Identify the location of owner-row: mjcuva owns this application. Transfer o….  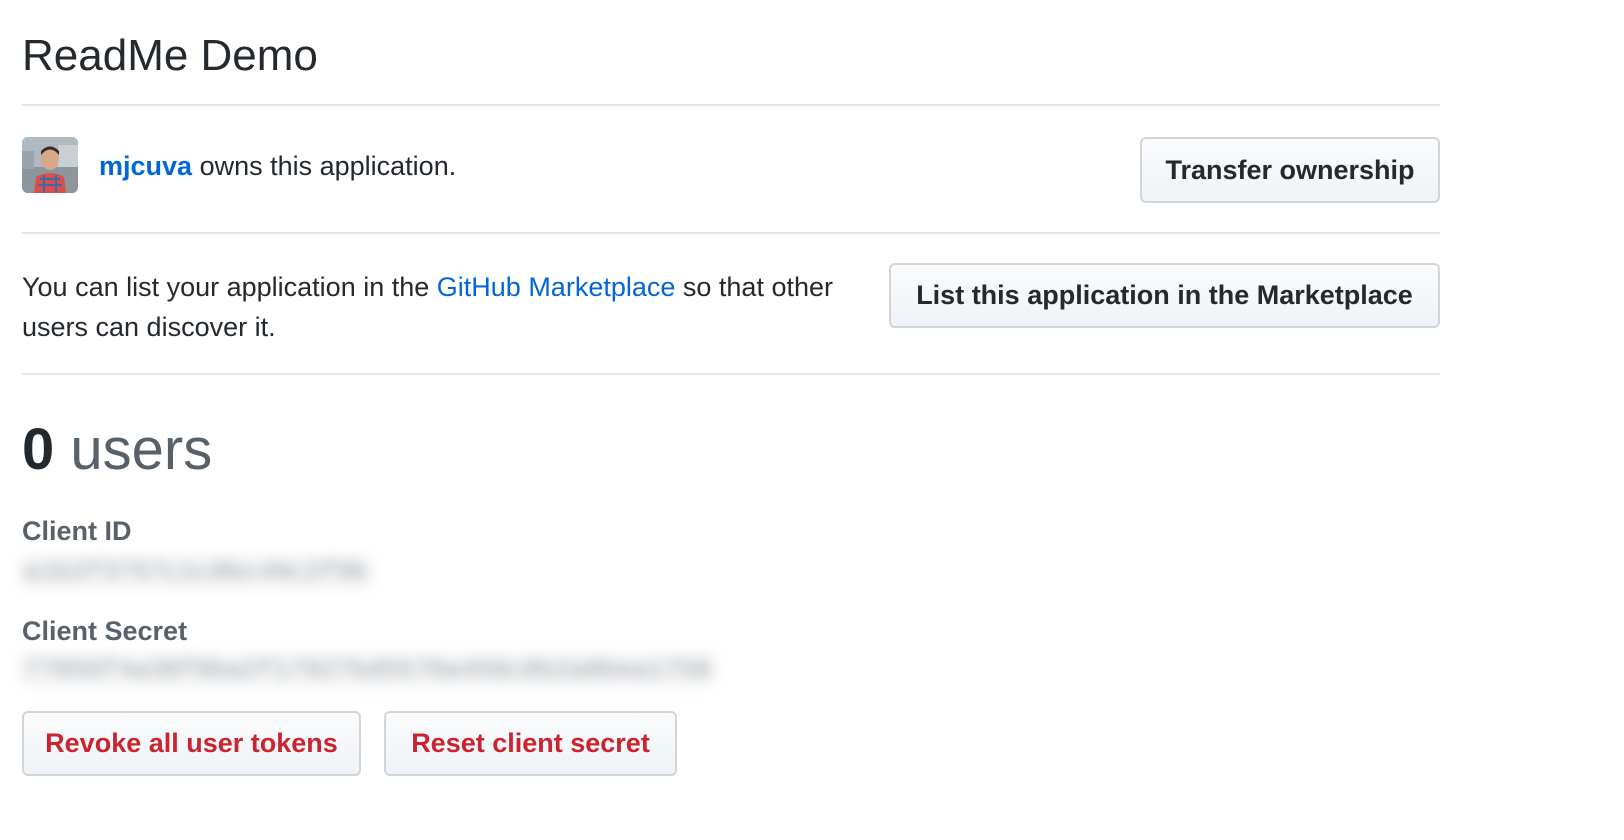
(731, 170).